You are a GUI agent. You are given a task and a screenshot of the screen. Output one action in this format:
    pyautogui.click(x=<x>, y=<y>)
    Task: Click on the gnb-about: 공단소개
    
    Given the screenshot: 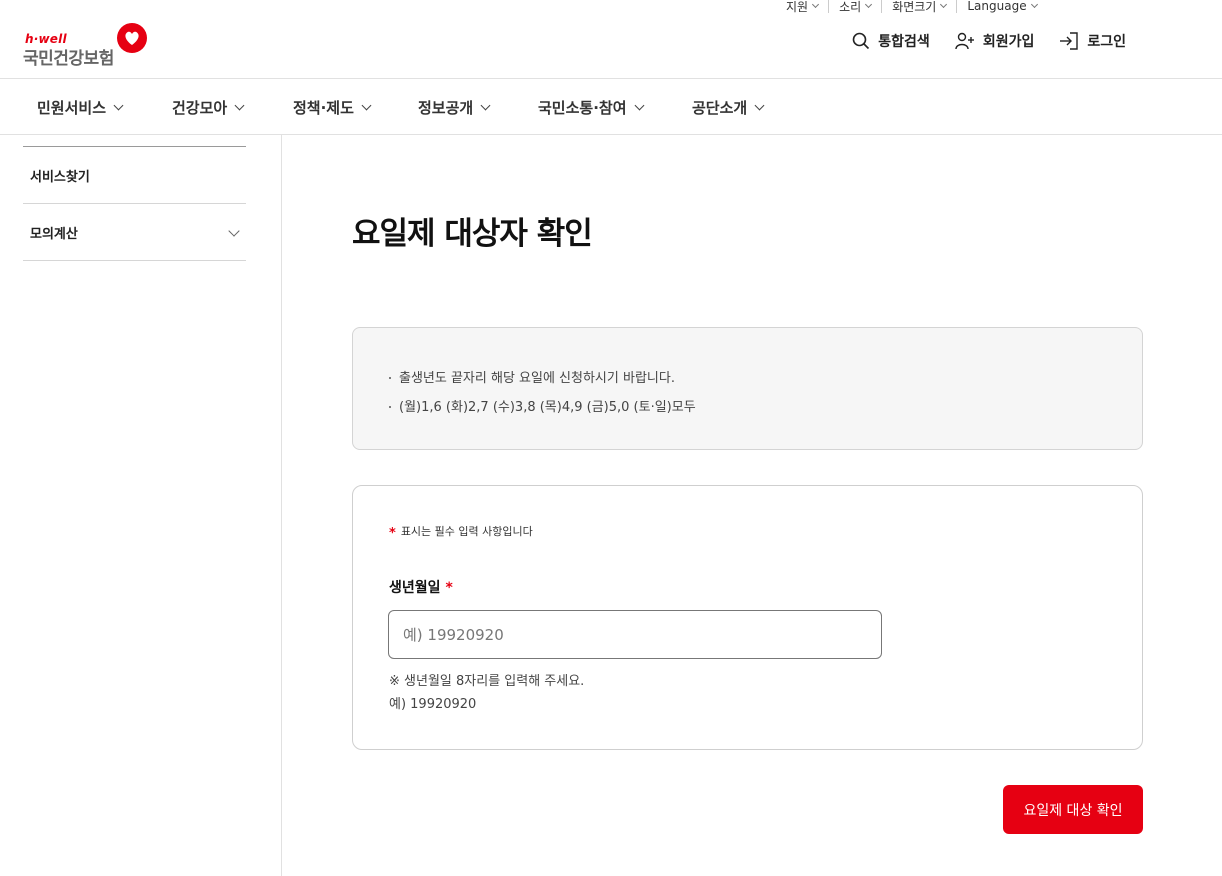 What is the action you would take?
    pyautogui.click(x=728, y=107)
    